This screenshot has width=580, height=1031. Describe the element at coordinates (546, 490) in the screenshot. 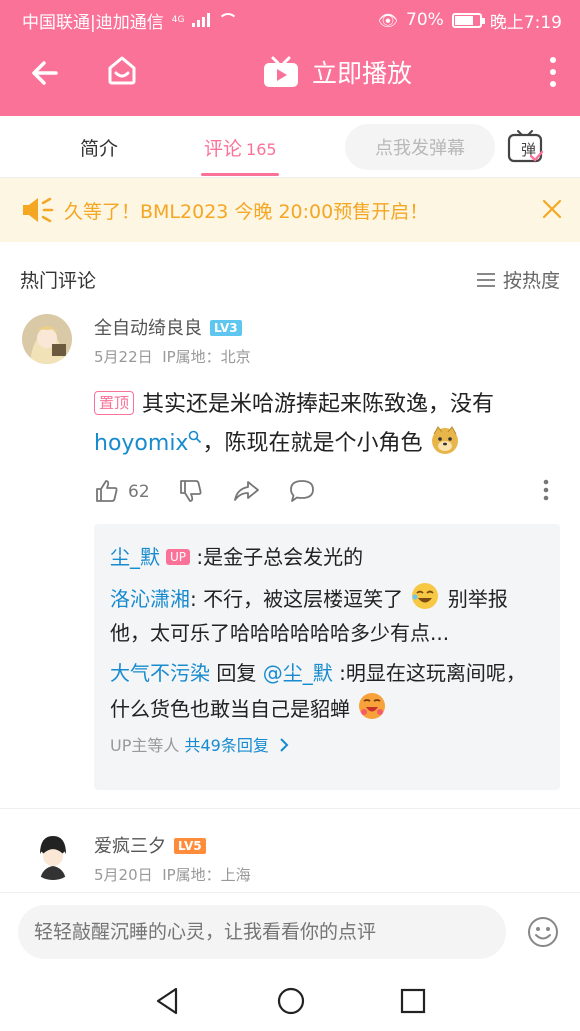

I see `comment-more-icon` at that location.